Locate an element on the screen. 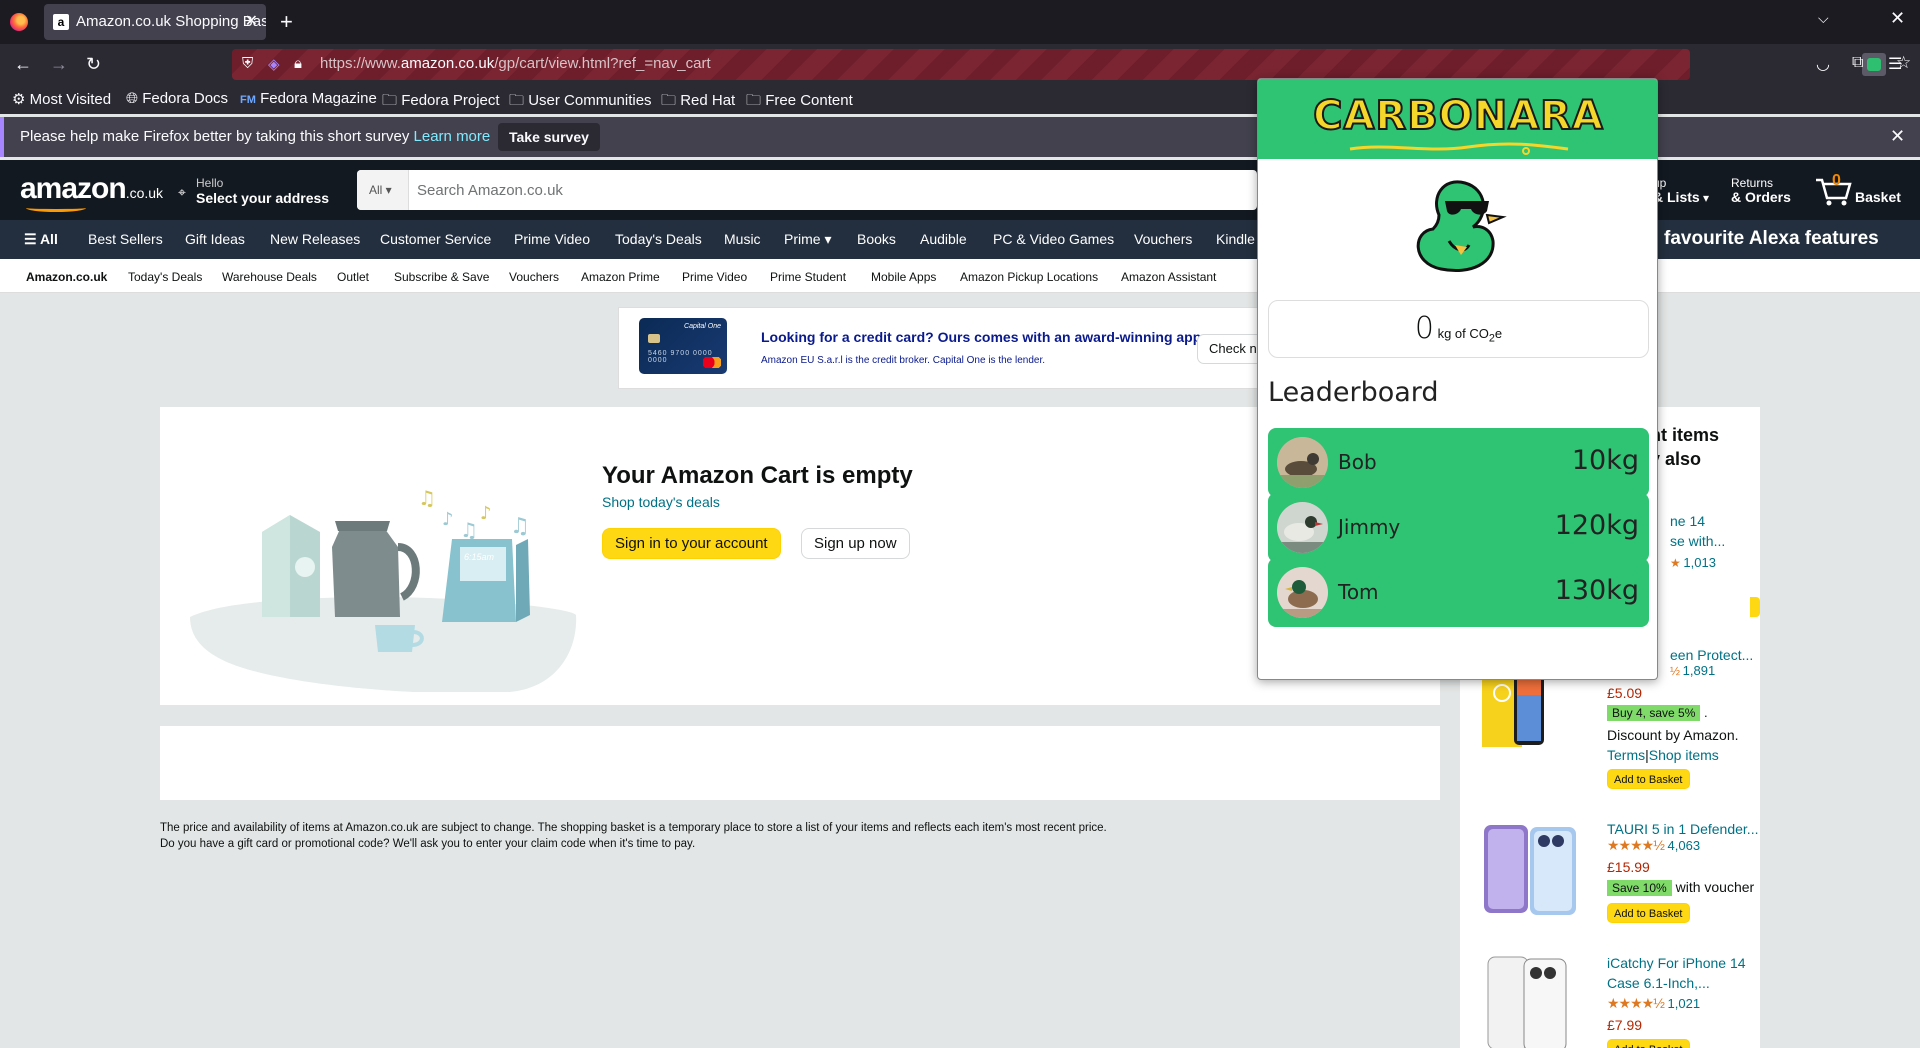 The height and width of the screenshot is (1048, 1920). bookmark-fedora-project: 🗀 Fedora Project is located at coordinates (441, 102).